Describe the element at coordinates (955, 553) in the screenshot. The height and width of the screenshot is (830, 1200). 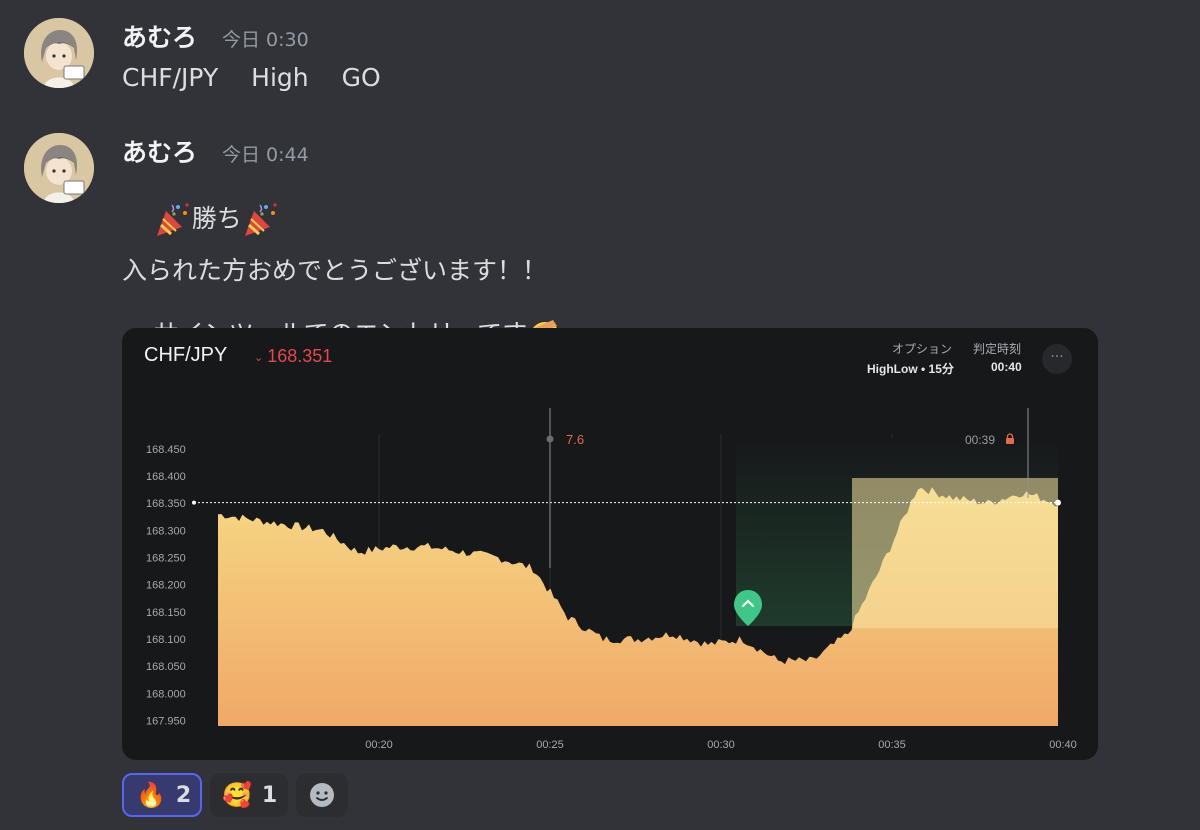
I see `win-highlight` at that location.